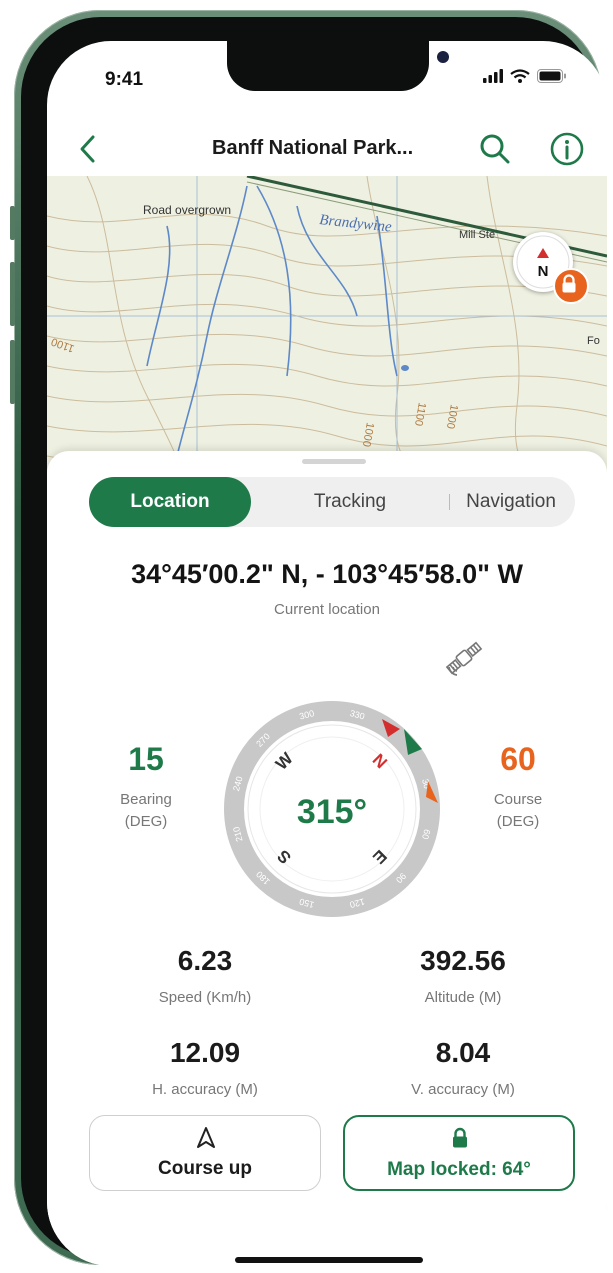 Image resolution: width=613 pixels, height=1273 pixels. What do you see at coordinates (518, 759) in the screenshot?
I see `course-value: 60` at bounding box center [518, 759].